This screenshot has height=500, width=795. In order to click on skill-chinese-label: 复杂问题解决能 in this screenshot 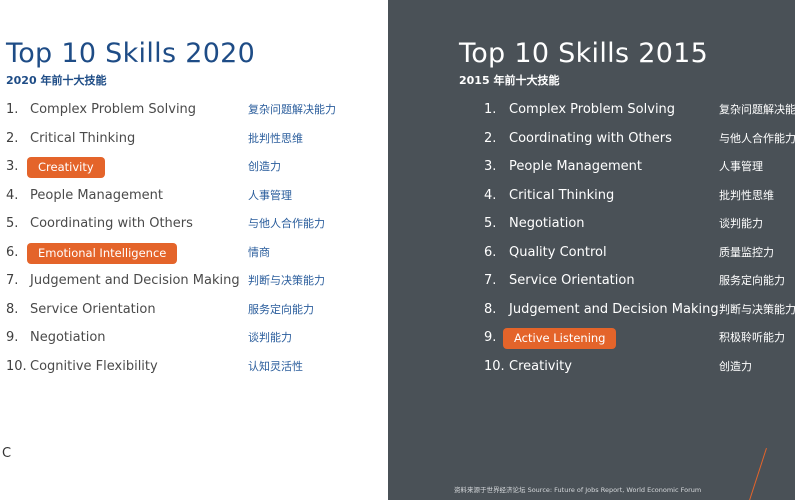, I will do `click(757, 109)`.